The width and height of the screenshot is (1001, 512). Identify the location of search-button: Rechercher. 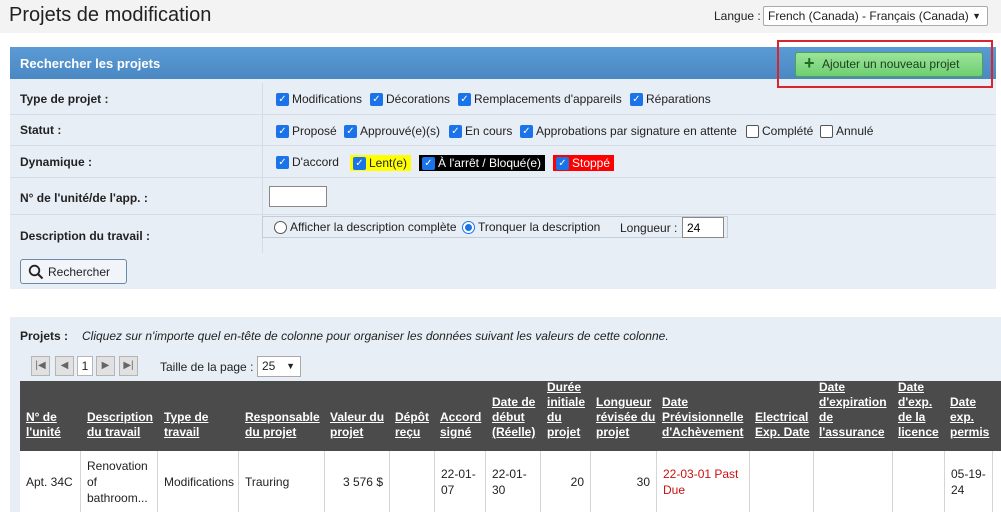
(73, 271).